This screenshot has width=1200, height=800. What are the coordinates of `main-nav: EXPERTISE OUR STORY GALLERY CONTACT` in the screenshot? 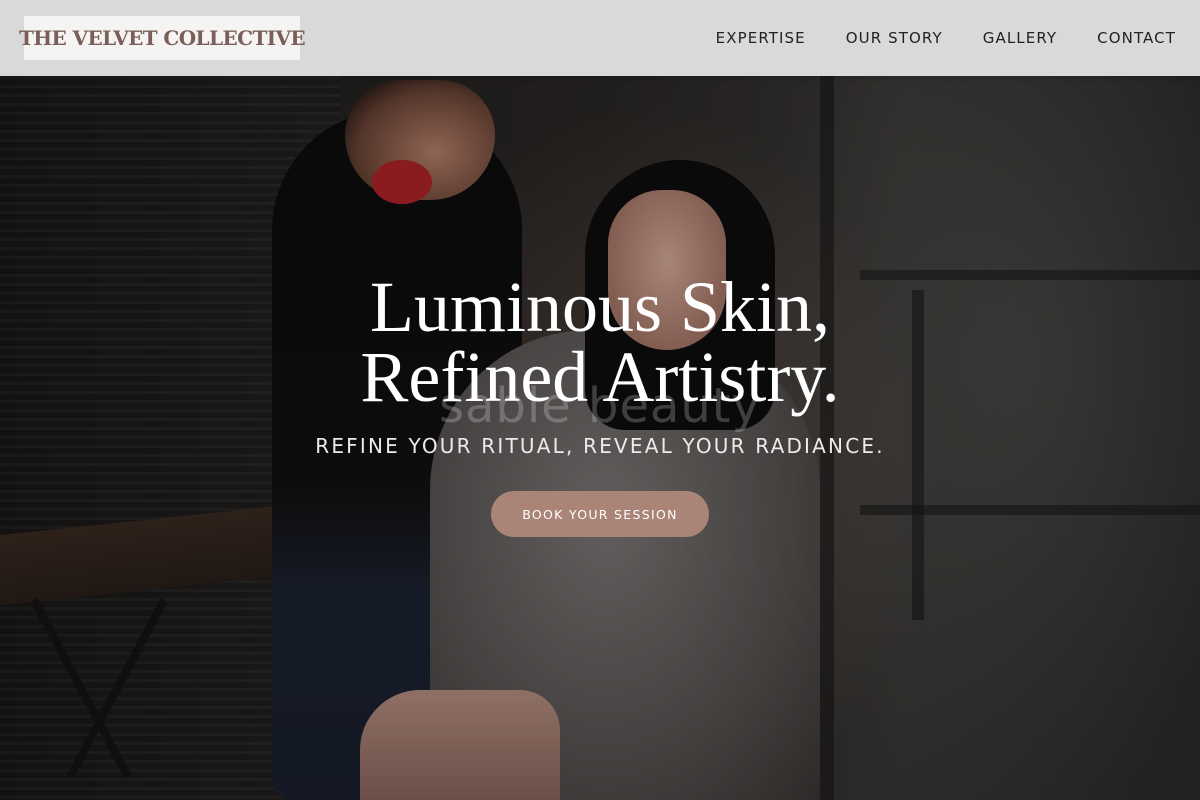 It's located at (946, 38).